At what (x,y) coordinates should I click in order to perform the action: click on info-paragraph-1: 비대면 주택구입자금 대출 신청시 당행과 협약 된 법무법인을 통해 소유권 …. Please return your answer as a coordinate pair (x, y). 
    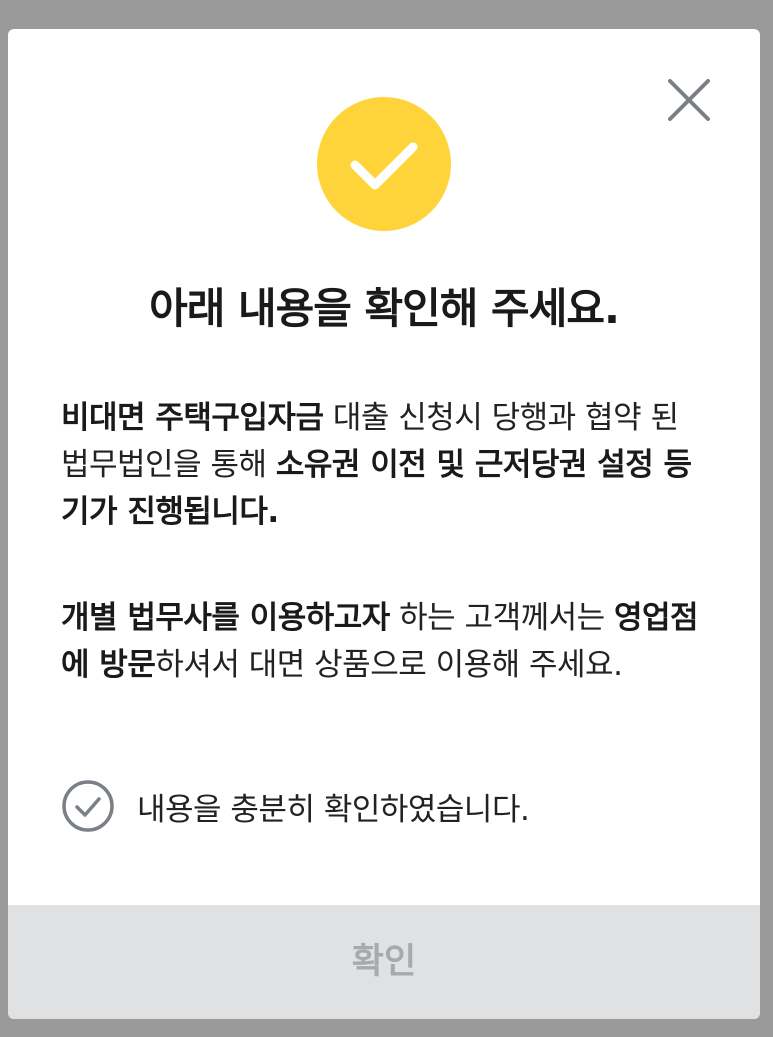
    Looking at the image, I should click on (386, 465).